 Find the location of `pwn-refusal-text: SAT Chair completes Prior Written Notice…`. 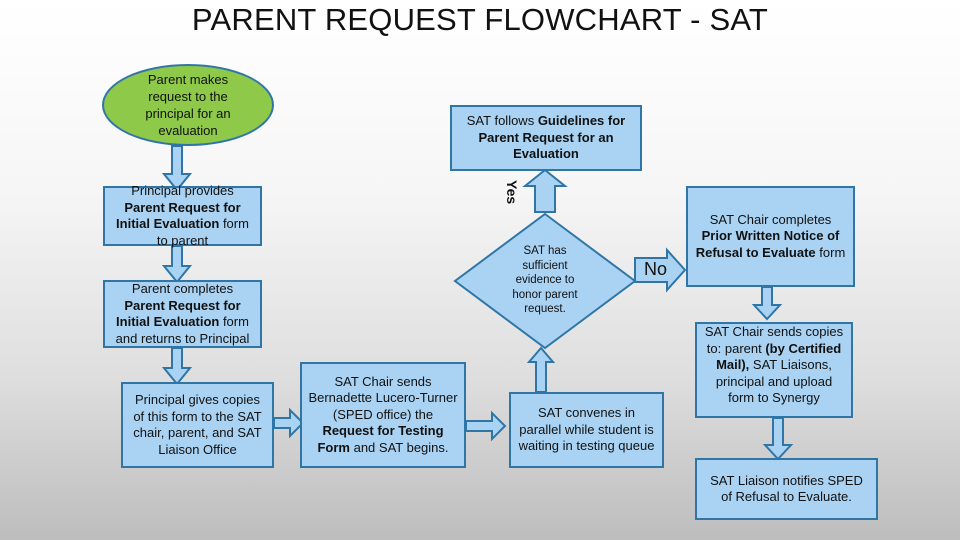

pwn-refusal-text: SAT Chair completes Prior Written Notice… is located at coordinates (770, 237).